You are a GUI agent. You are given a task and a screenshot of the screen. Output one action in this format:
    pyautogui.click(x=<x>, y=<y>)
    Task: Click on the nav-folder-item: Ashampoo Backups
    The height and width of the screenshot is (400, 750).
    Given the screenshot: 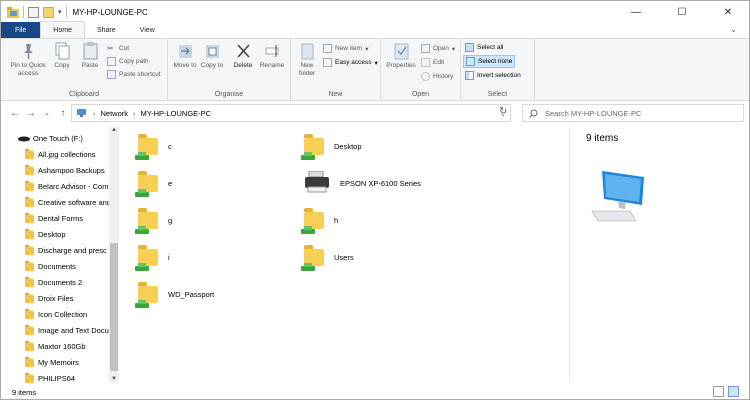 What is the action you would take?
    pyautogui.click(x=60, y=170)
    